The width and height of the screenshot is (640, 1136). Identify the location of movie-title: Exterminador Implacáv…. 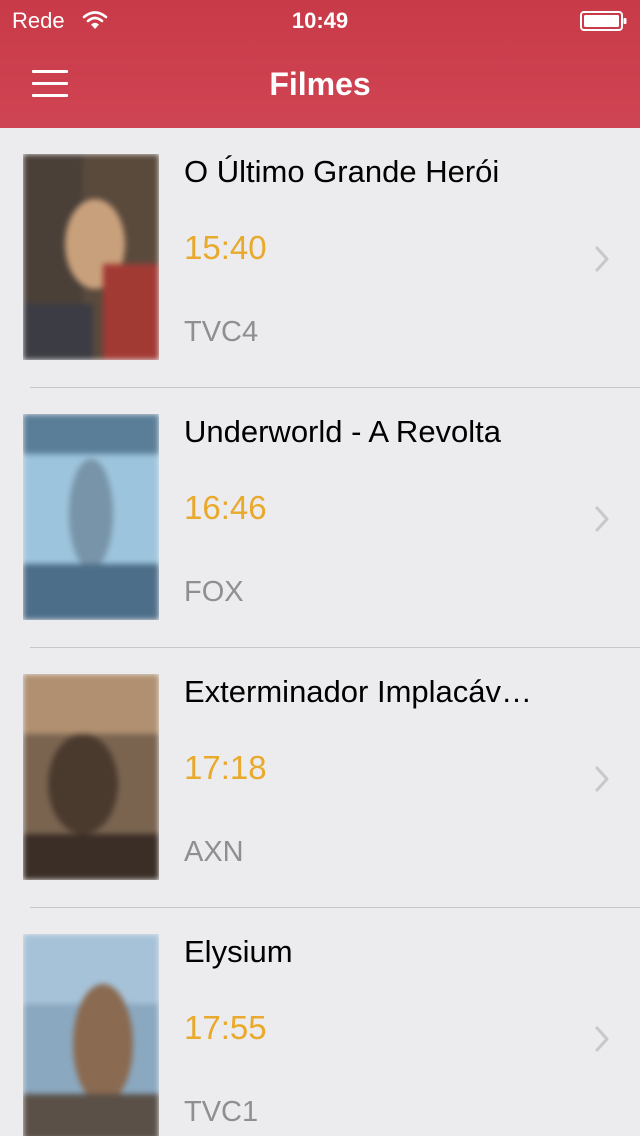
(358, 691).